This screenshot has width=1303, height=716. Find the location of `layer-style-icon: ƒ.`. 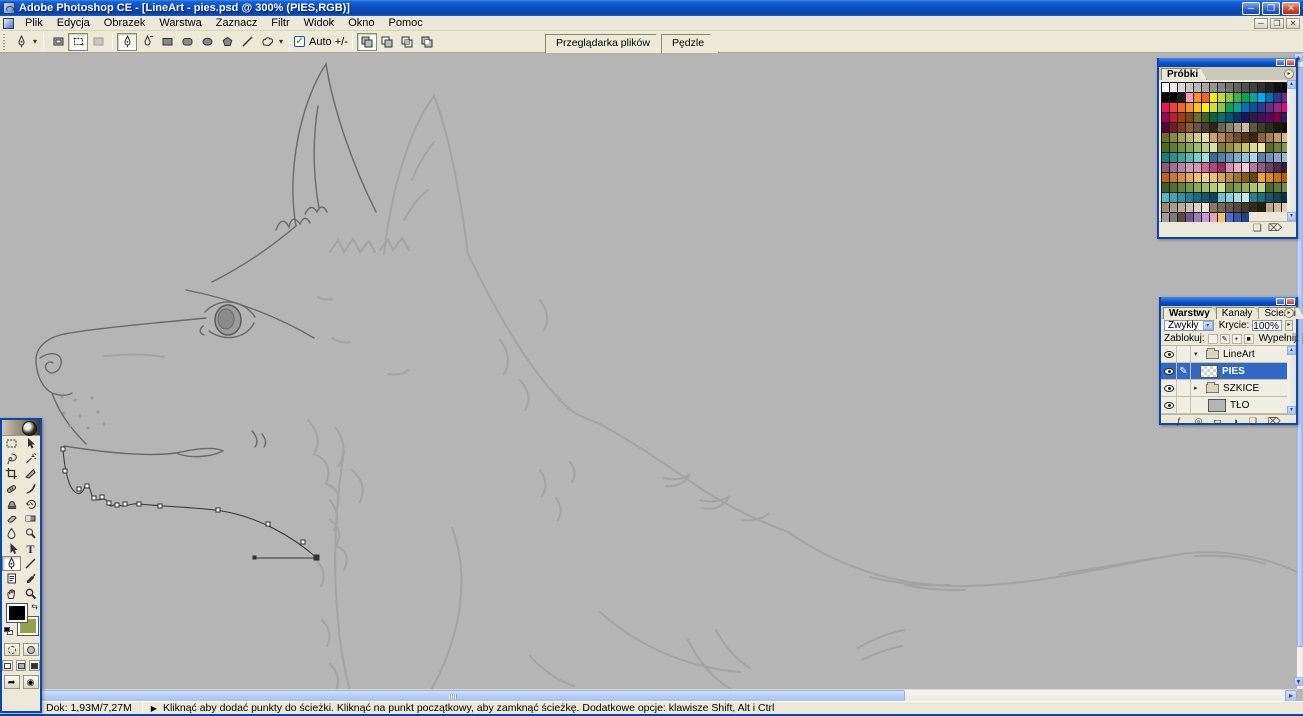

layer-style-icon: ƒ. is located at coordinates (1180, 421).